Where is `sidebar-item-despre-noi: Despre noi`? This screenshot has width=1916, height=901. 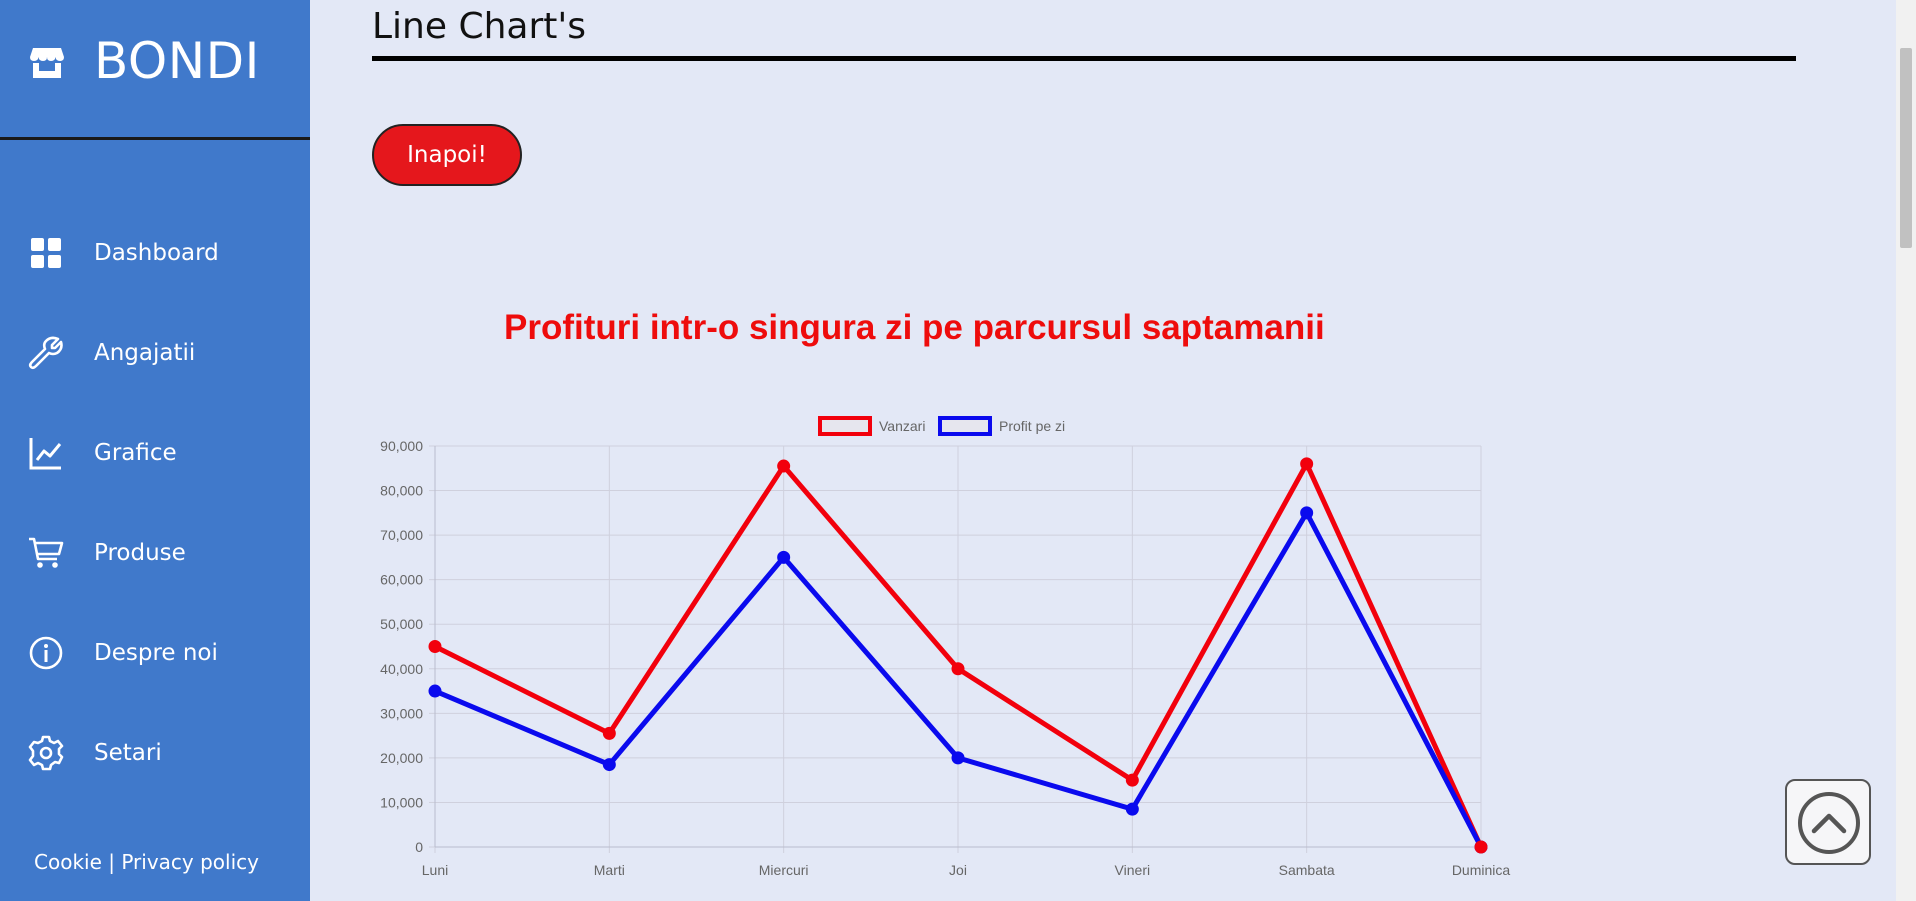
sidebar-item-despre-noi: Despre noi is located at coordinates (155, 650).